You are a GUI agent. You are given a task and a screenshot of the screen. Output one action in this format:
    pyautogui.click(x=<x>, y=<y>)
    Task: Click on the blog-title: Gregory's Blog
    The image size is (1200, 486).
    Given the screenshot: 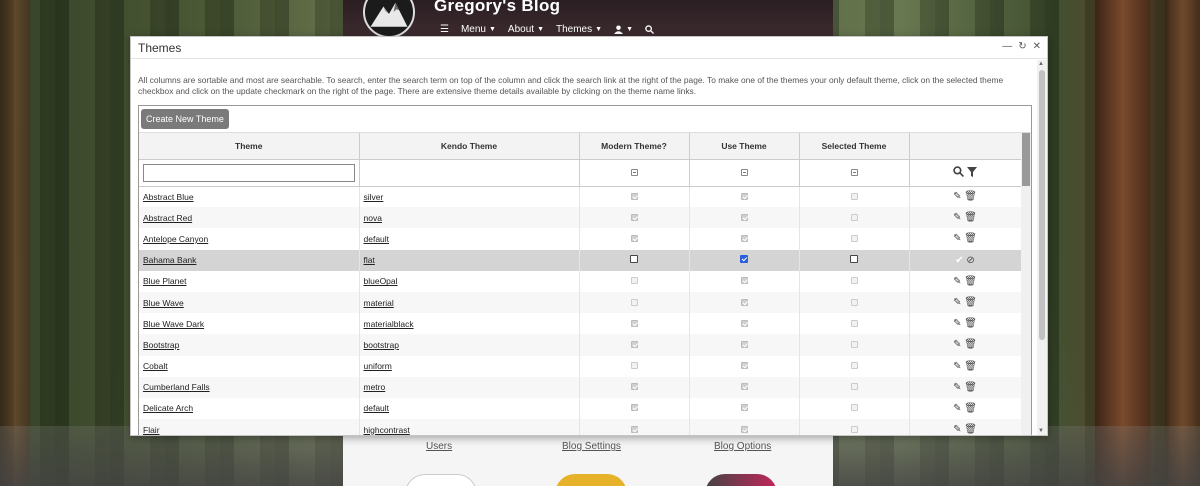 What is the action you would take?
    pyautogui.click(x=497, y=8)
    